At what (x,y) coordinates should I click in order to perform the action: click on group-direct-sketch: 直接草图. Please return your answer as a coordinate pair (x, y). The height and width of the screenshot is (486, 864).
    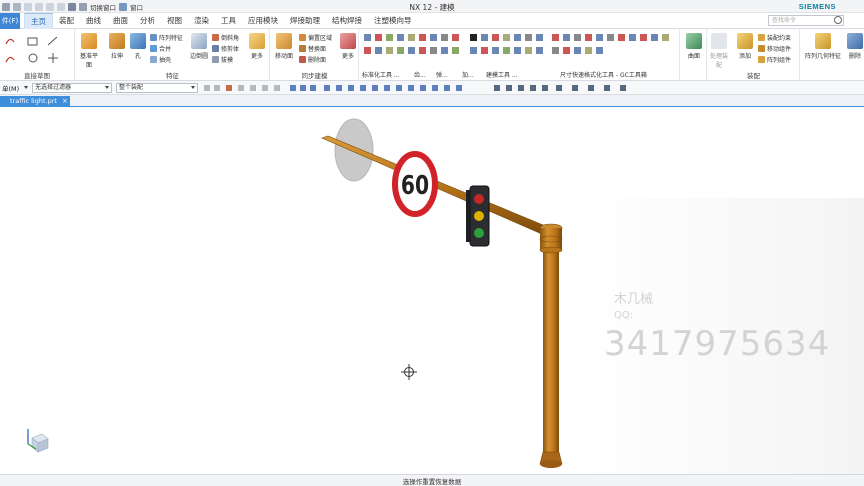
    Looking at the image, I should click on (37, 55).